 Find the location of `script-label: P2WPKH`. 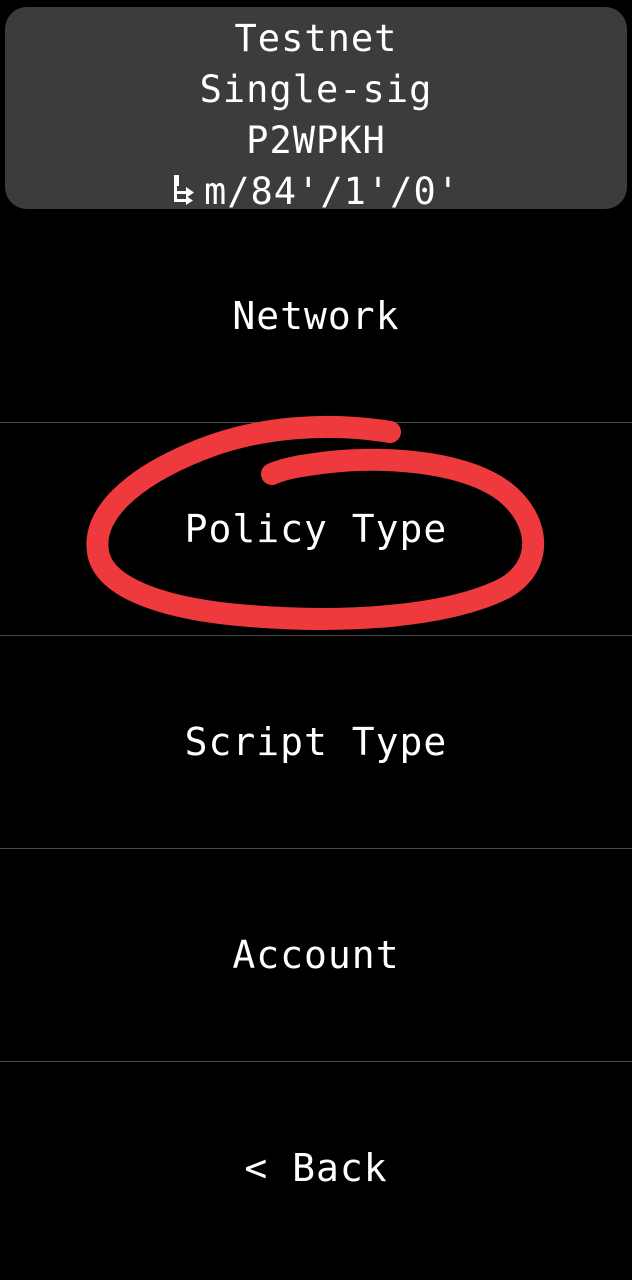

script-label: P2WPKH is located at coordinates (316, 140).